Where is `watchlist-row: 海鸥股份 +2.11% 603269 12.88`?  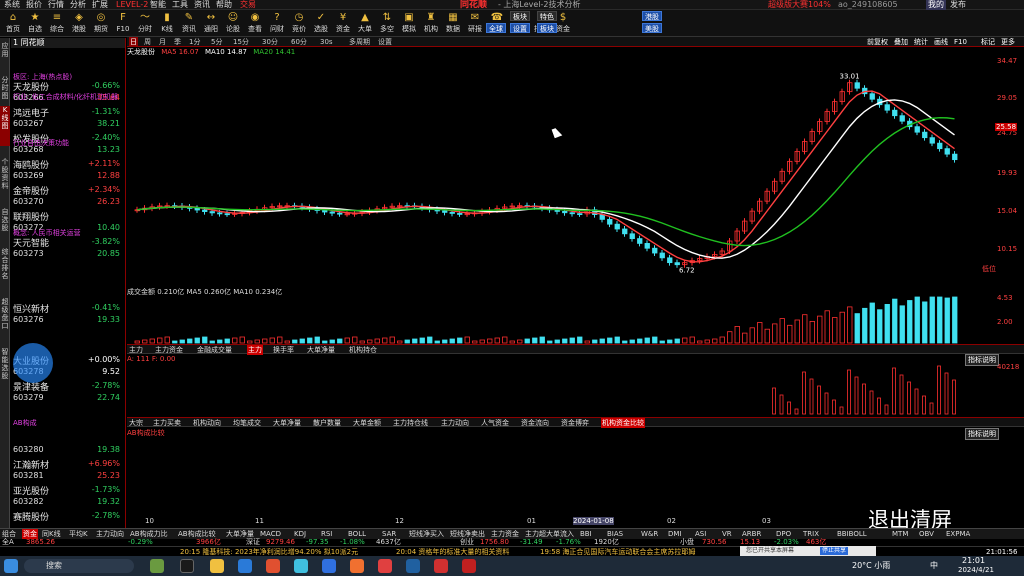 watchlist-row: 海鸥股份 +2.11% 603269 12.88 is located at coordinates (68, 169).